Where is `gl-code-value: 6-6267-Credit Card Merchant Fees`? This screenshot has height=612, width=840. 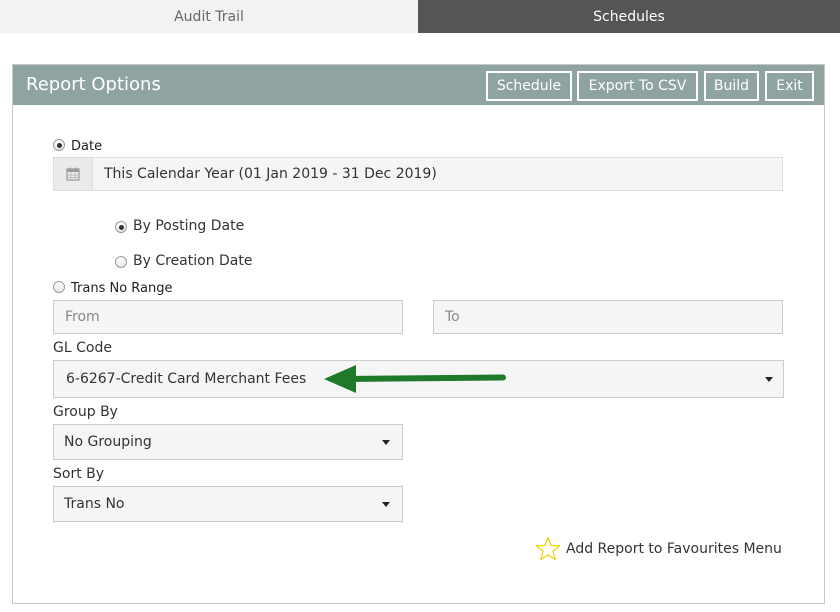
gl-code-value: 6-6267-Credit Card Merchant Fees is located at coordinates (186, 379).